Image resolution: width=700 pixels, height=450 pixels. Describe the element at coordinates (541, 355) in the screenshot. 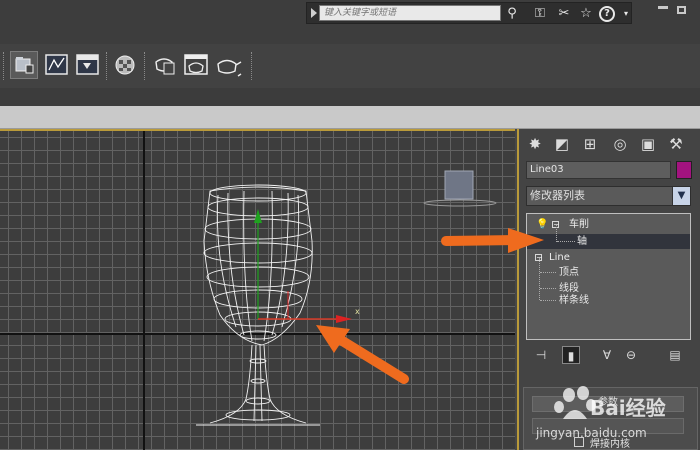

I see `pin-stack-icon: ⊣` at that location.